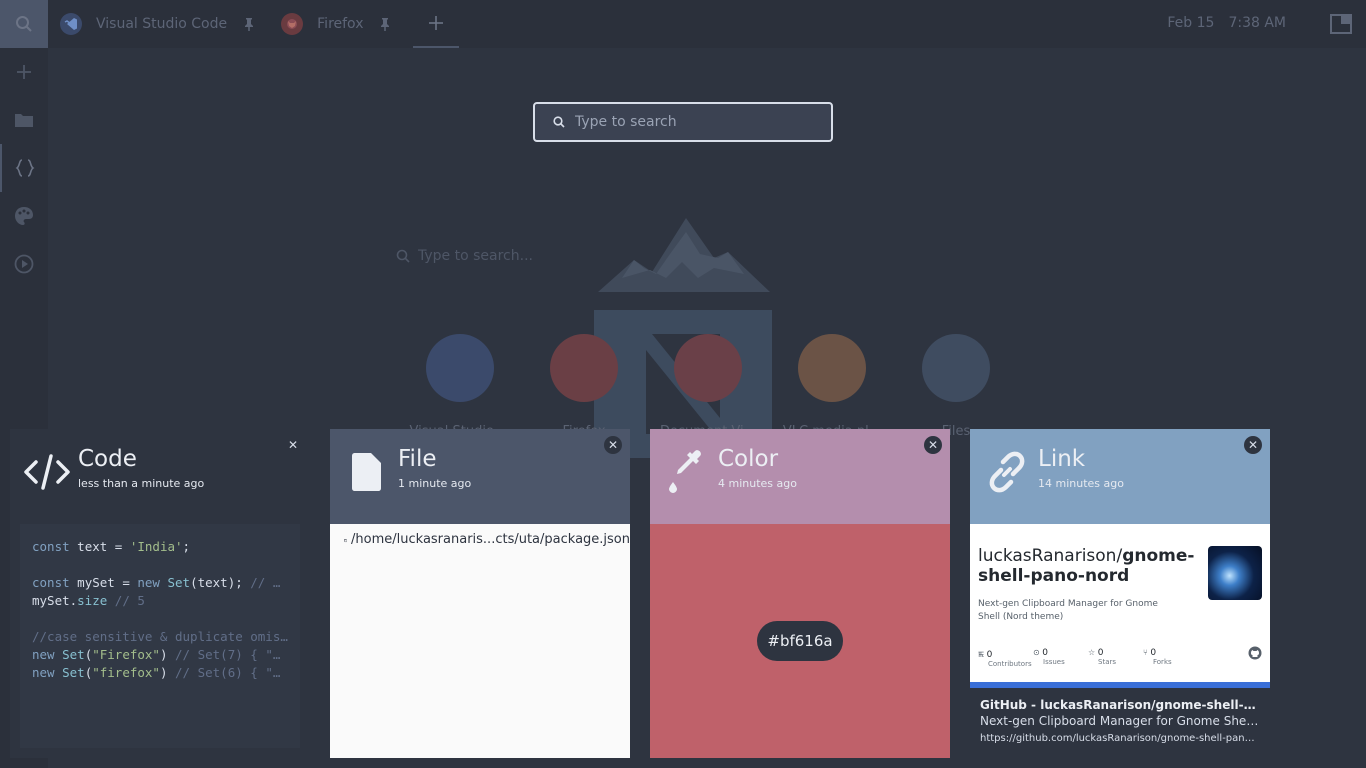 The height and width of the screenshot is (768, 1366). What do you see at coordinates (340, 24) in the screenshot?
I see `tab-label: Firefox` at bounding box center [340, 24].